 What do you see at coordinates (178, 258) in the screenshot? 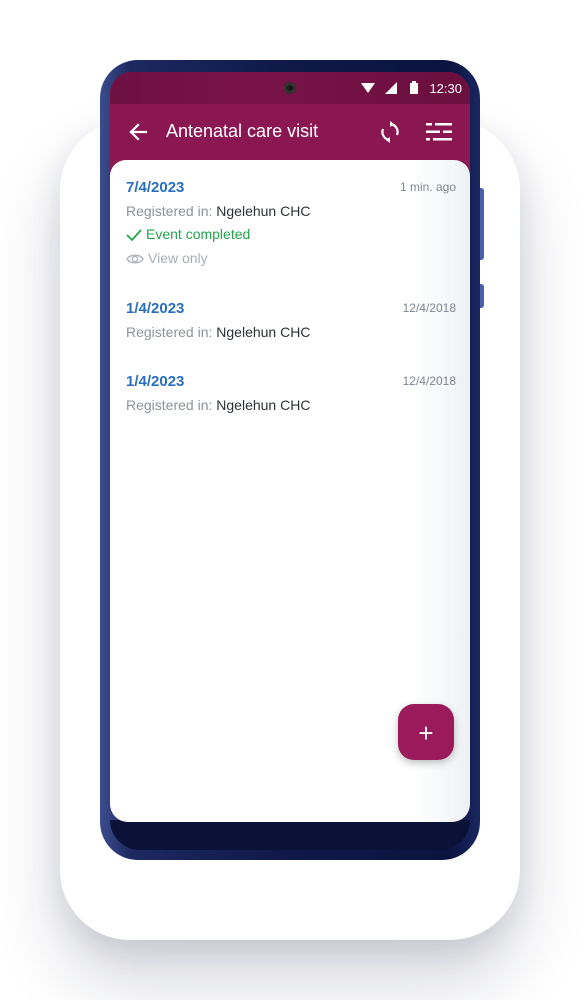
I see `access-text: View only` at bounding box center [178, 258].